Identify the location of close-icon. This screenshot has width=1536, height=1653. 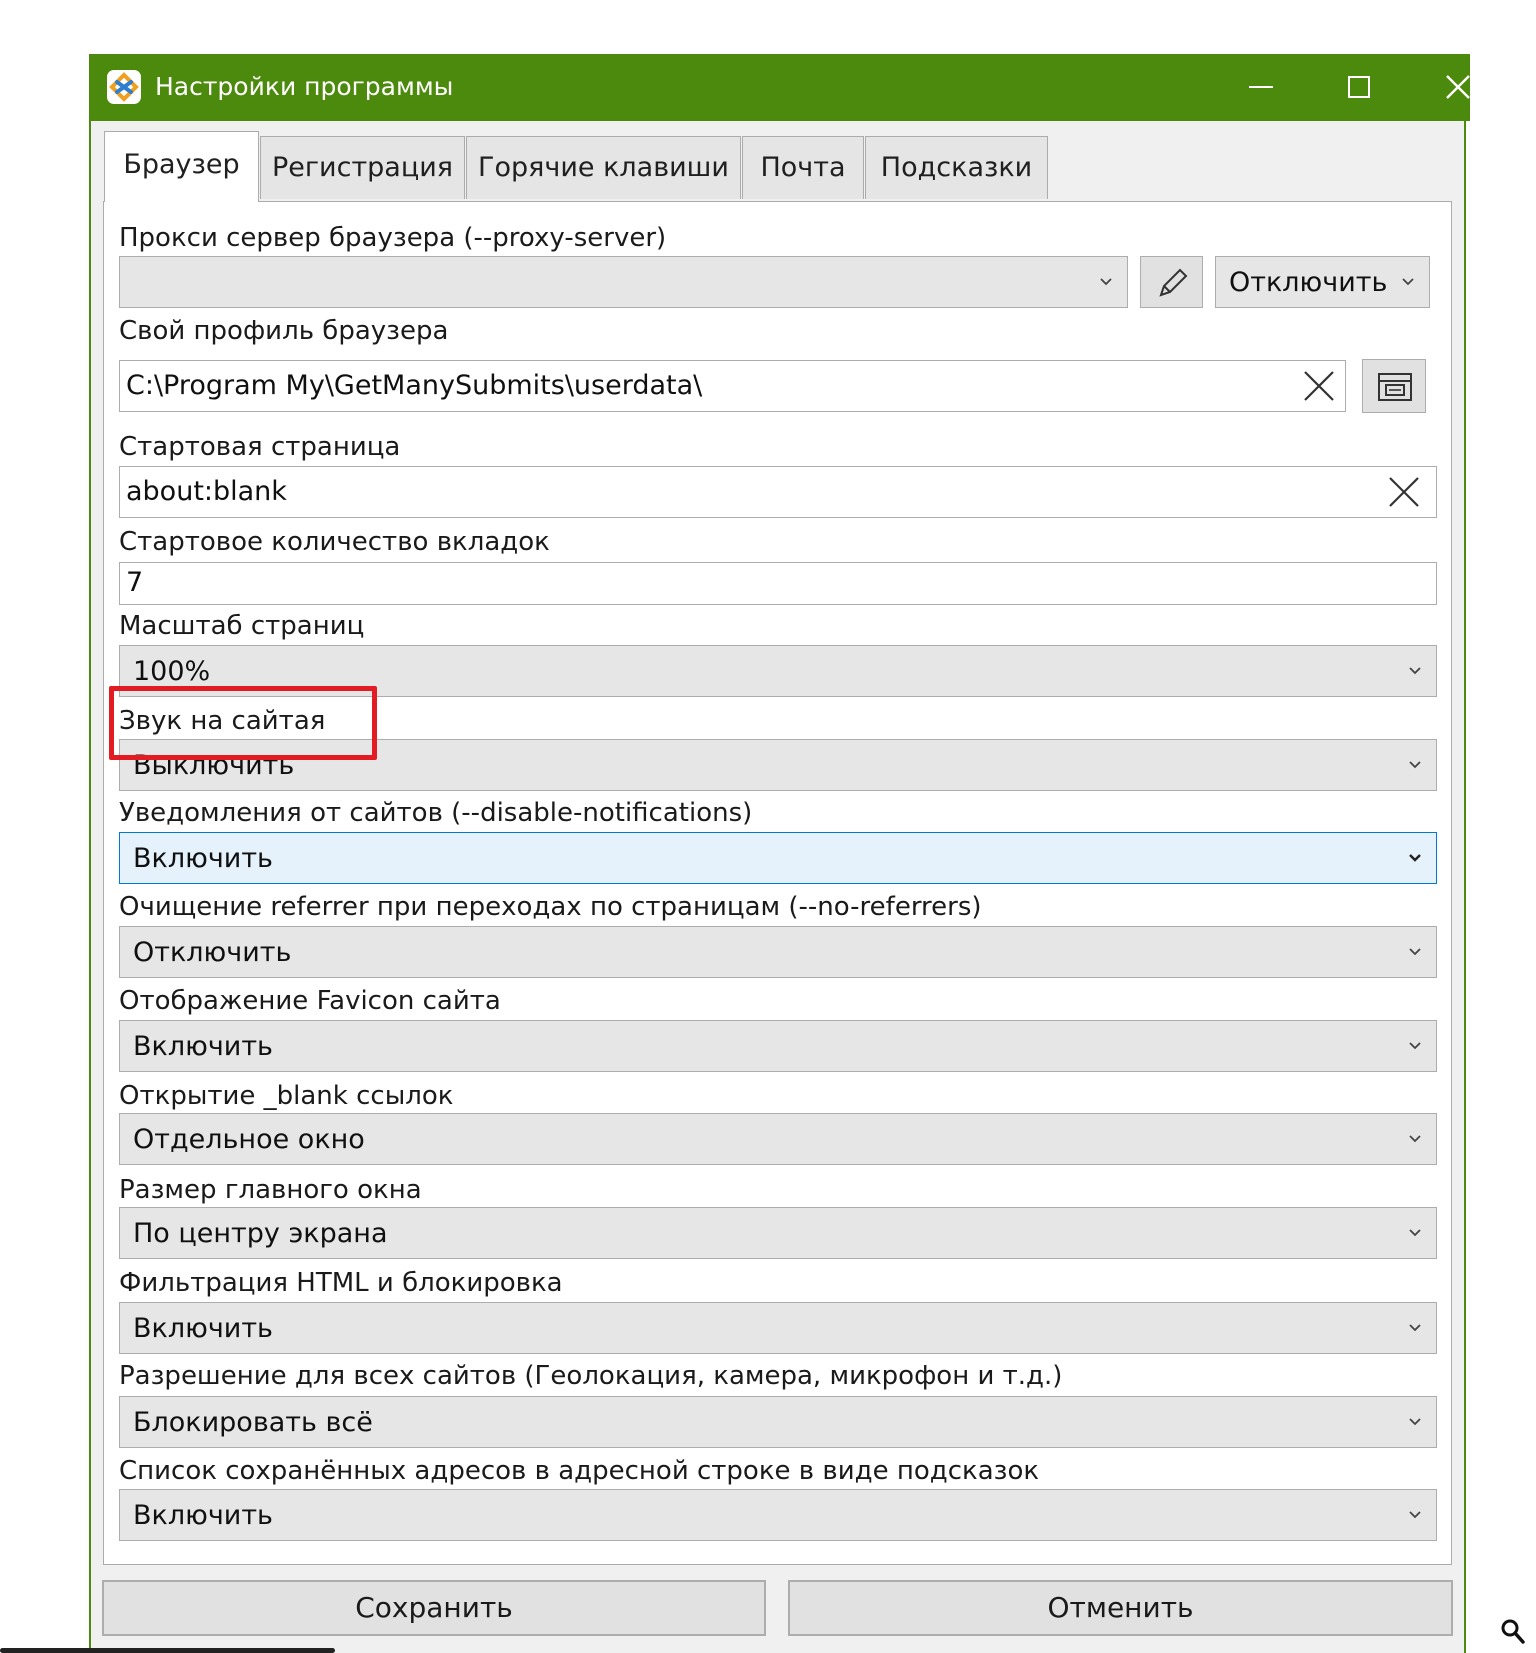
(1458, 87).